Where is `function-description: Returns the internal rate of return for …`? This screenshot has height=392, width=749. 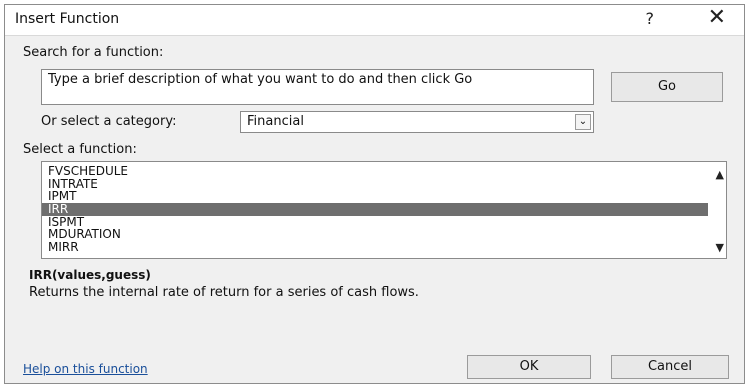
function-description: Returns the internal rate of return for … is located at coordinates (224, 292).